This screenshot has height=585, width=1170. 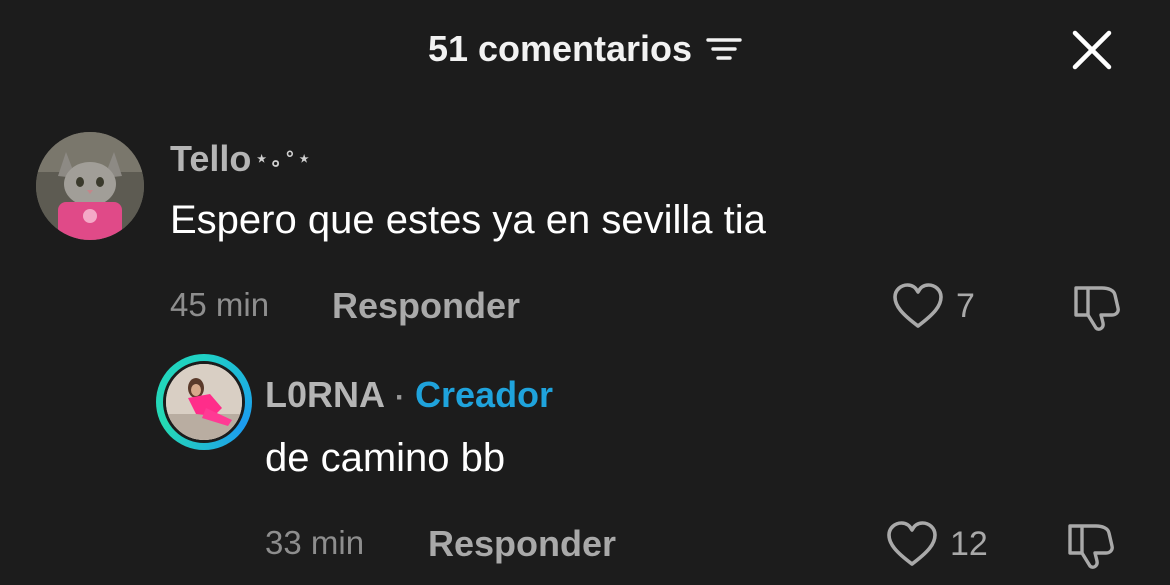 What do you see at coordinates (325, 394) in the screenshot?
I see `username-text: L0RNA` at bounding box center [325, 394].